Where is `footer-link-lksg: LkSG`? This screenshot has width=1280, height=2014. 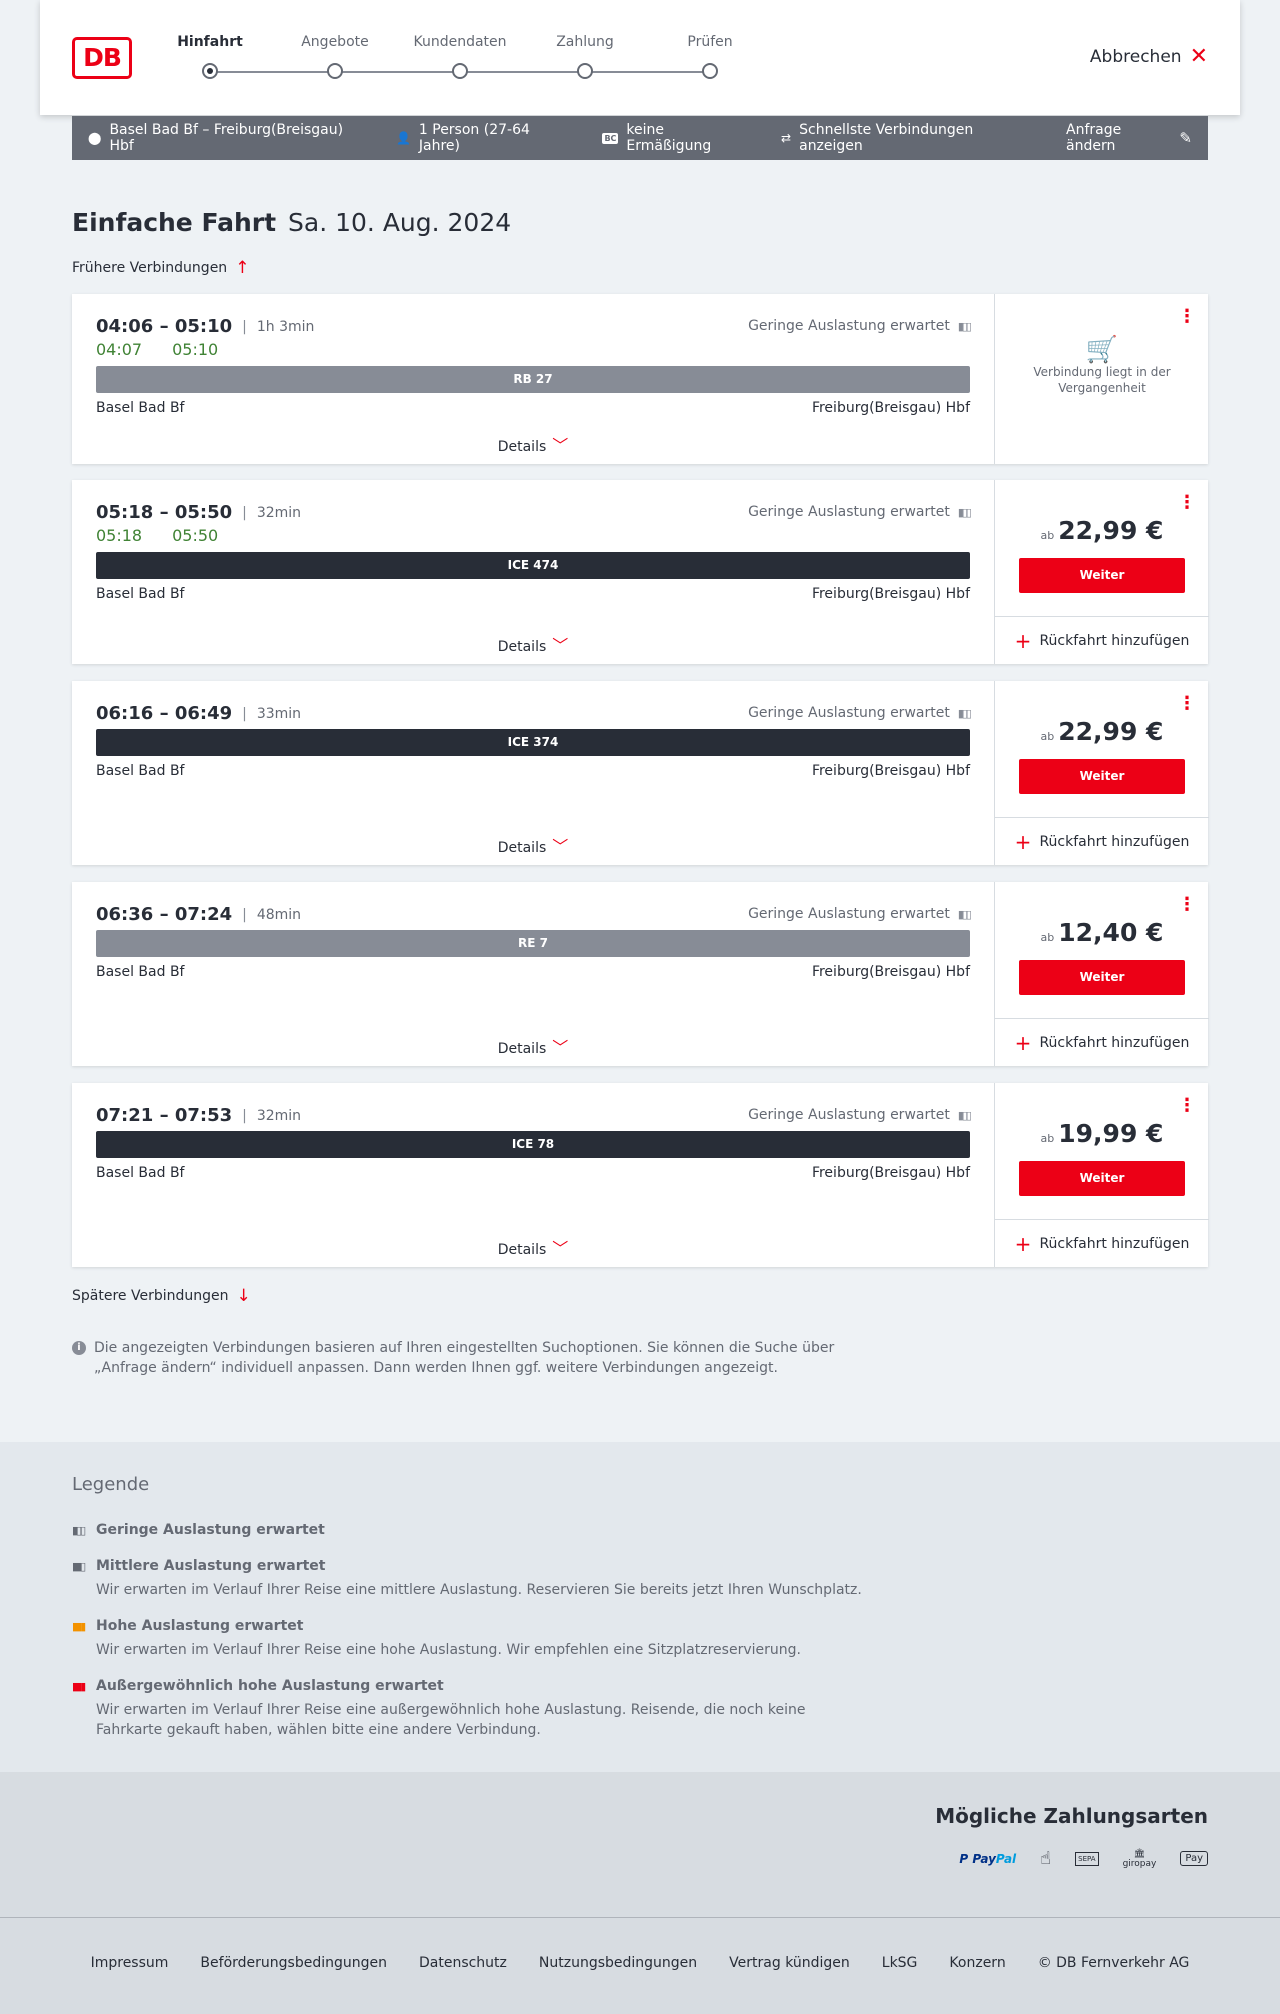
footer-link-lksg: LkSG is located at coordinates (900, 1963).